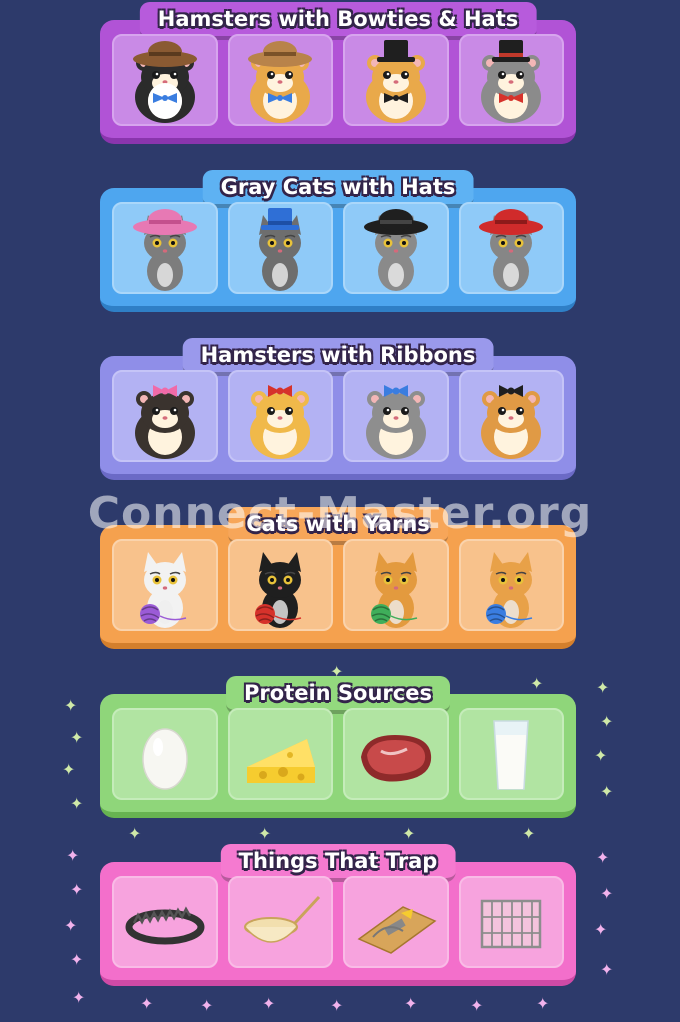 This screenshot has width=680, height=1022. I want to click on tile-bear-trap, so click(165, 922).